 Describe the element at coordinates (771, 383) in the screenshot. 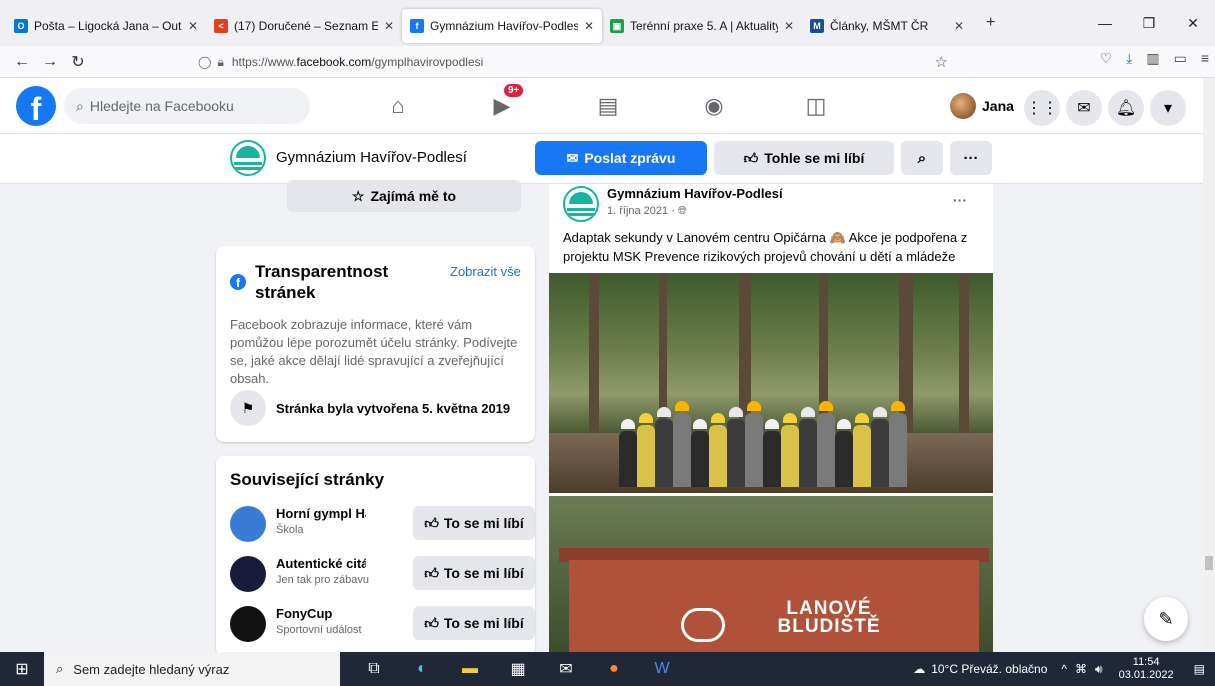

I see `post-photo-group` at that location.